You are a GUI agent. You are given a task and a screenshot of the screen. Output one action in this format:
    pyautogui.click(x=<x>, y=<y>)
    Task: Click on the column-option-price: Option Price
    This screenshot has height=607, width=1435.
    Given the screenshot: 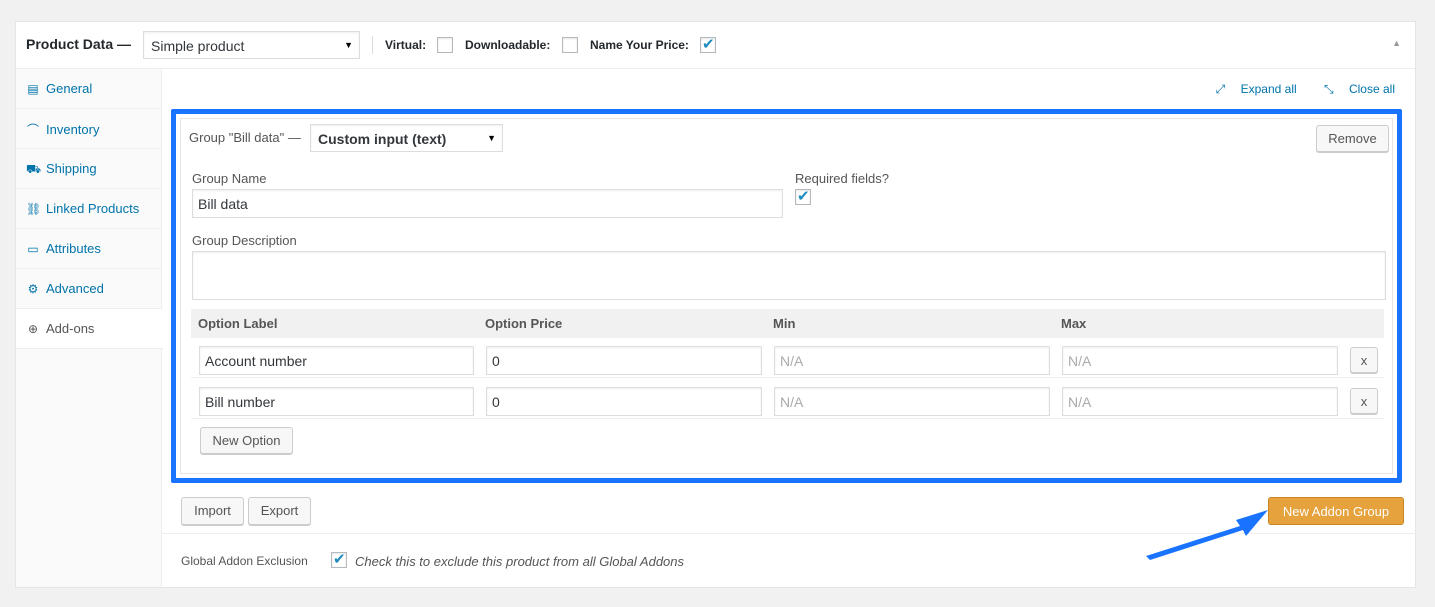 What is the action you would take?
    pyautogui.click(x=524, y=323)
    